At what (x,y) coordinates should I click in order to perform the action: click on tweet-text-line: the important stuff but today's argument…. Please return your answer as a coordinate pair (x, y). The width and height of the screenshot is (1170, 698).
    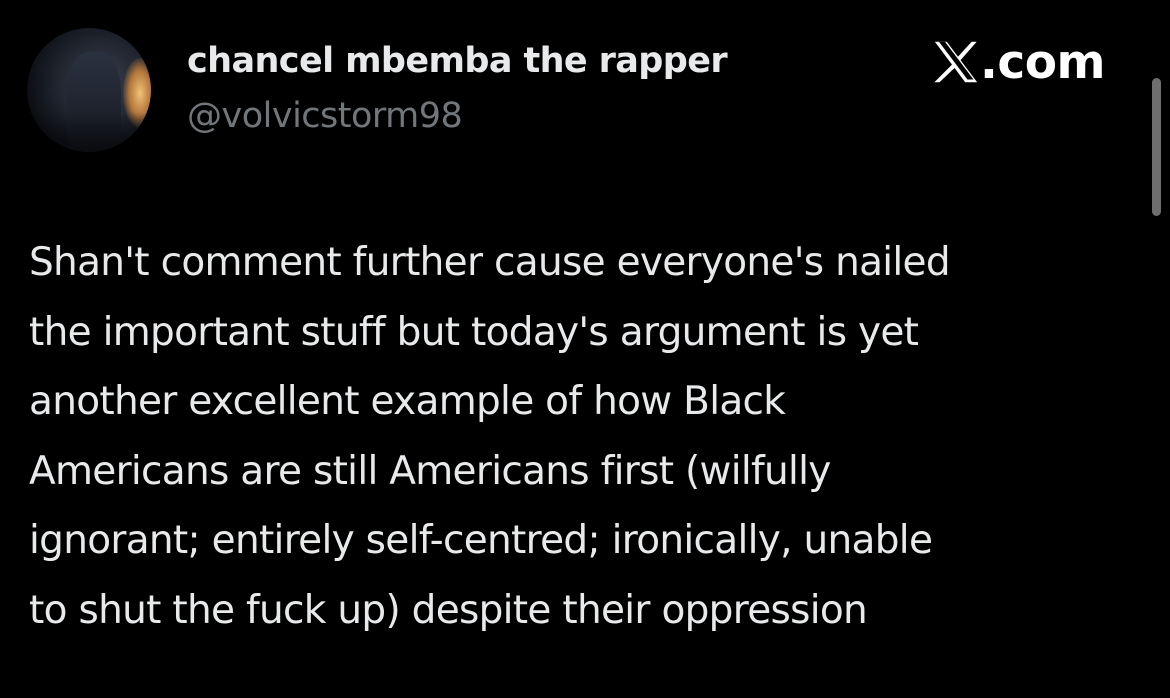
    Looking at the image, I should click on (474, 332).